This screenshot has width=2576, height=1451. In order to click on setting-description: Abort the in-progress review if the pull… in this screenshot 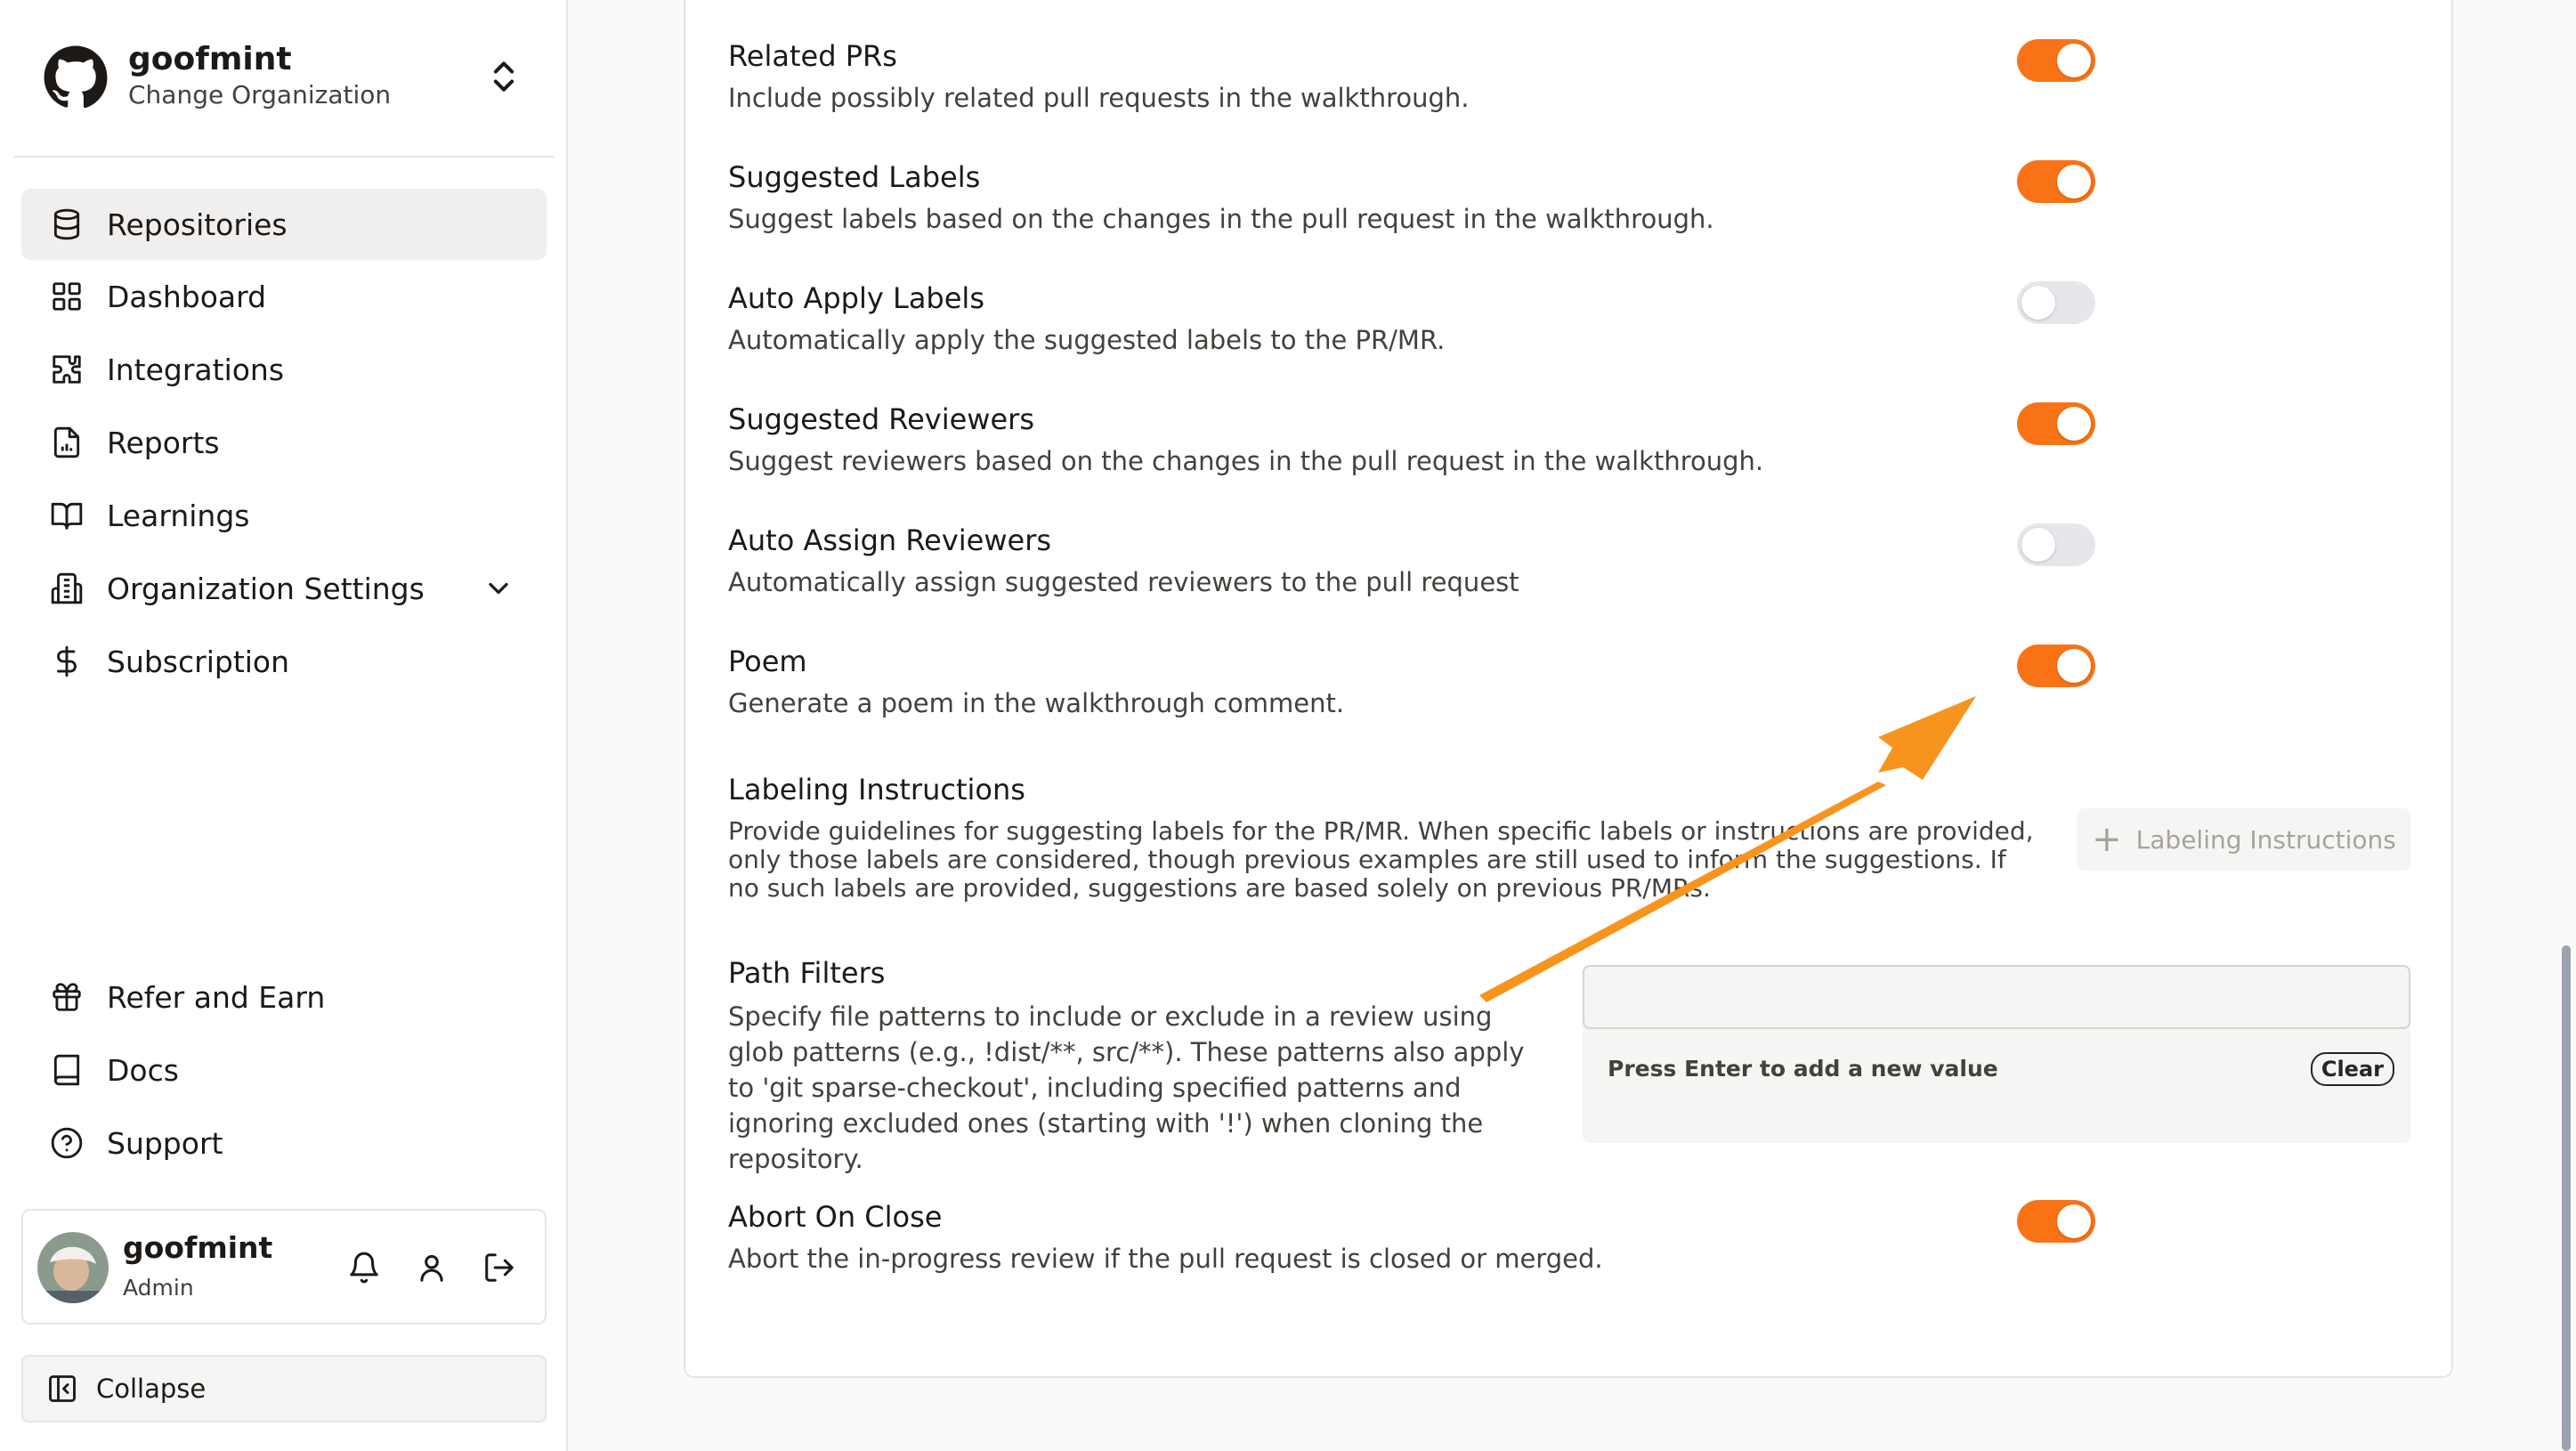, I will do `click(1166, 1259)`.